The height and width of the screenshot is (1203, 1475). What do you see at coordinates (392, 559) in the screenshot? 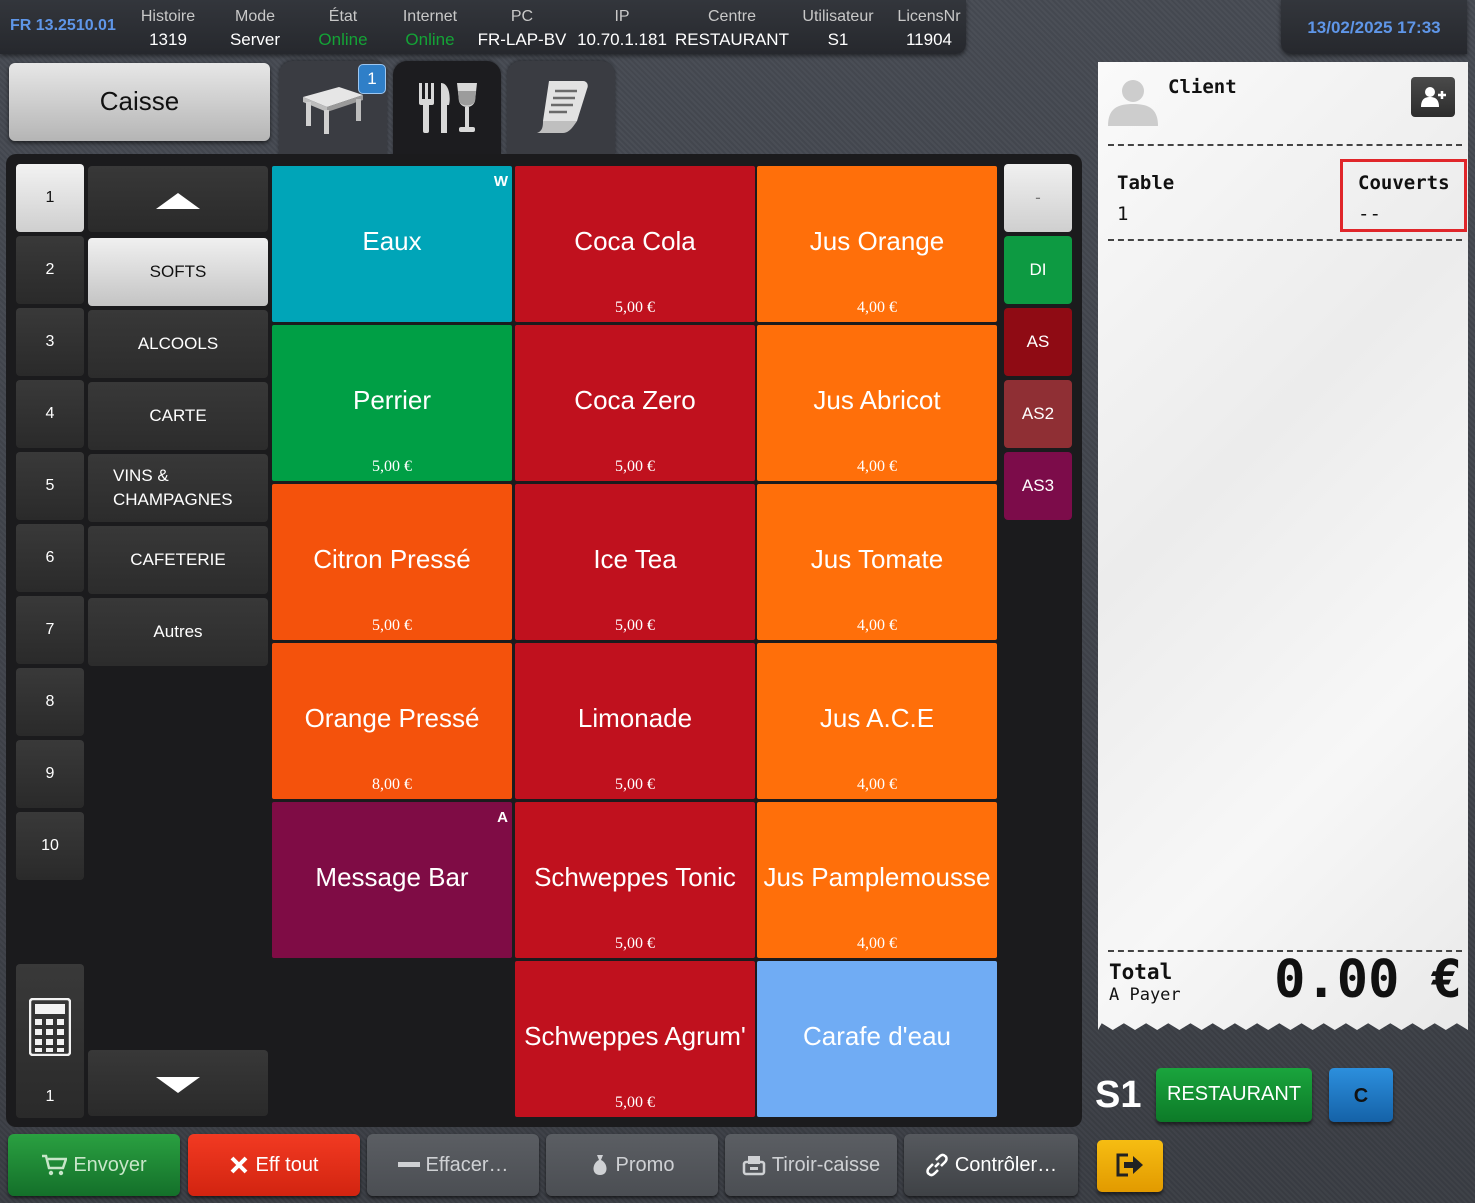
I see `product-name: Citron Pressé` at bounding box center [392, 559].